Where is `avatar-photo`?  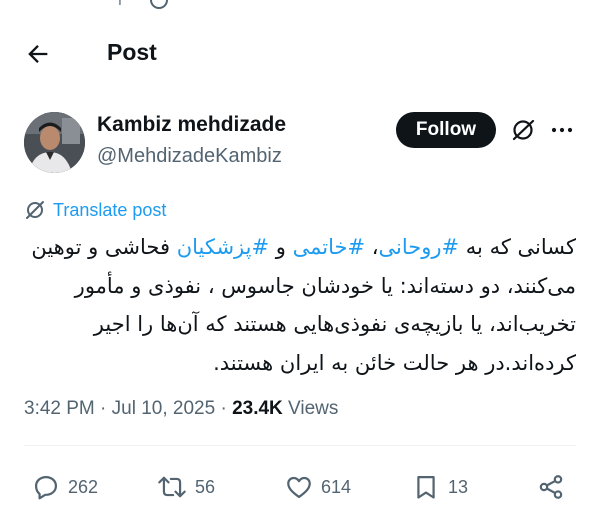 avatar-photo is located at coordinates (54, 142).